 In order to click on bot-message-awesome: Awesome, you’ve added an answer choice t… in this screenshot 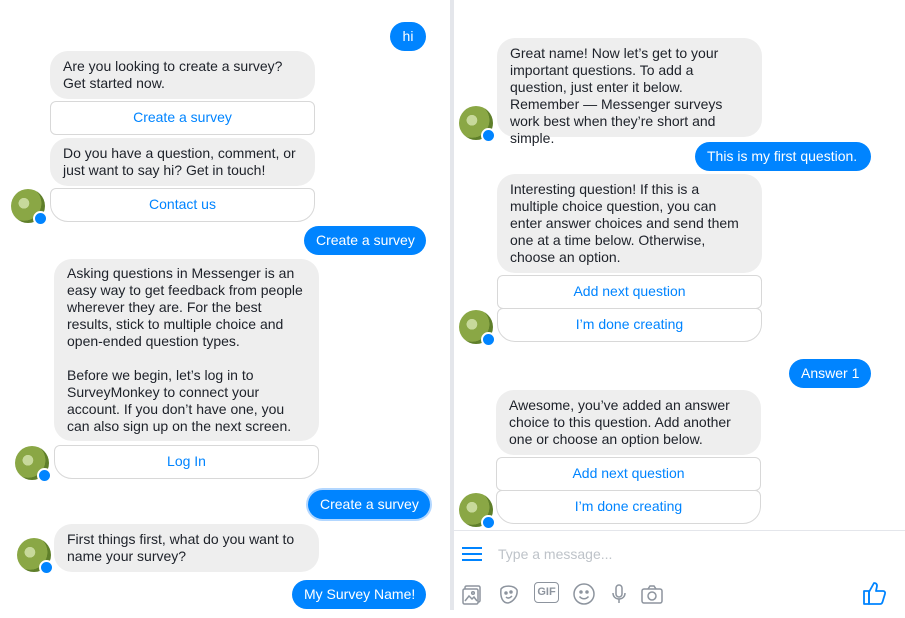, I will do `click(628, 422)`.